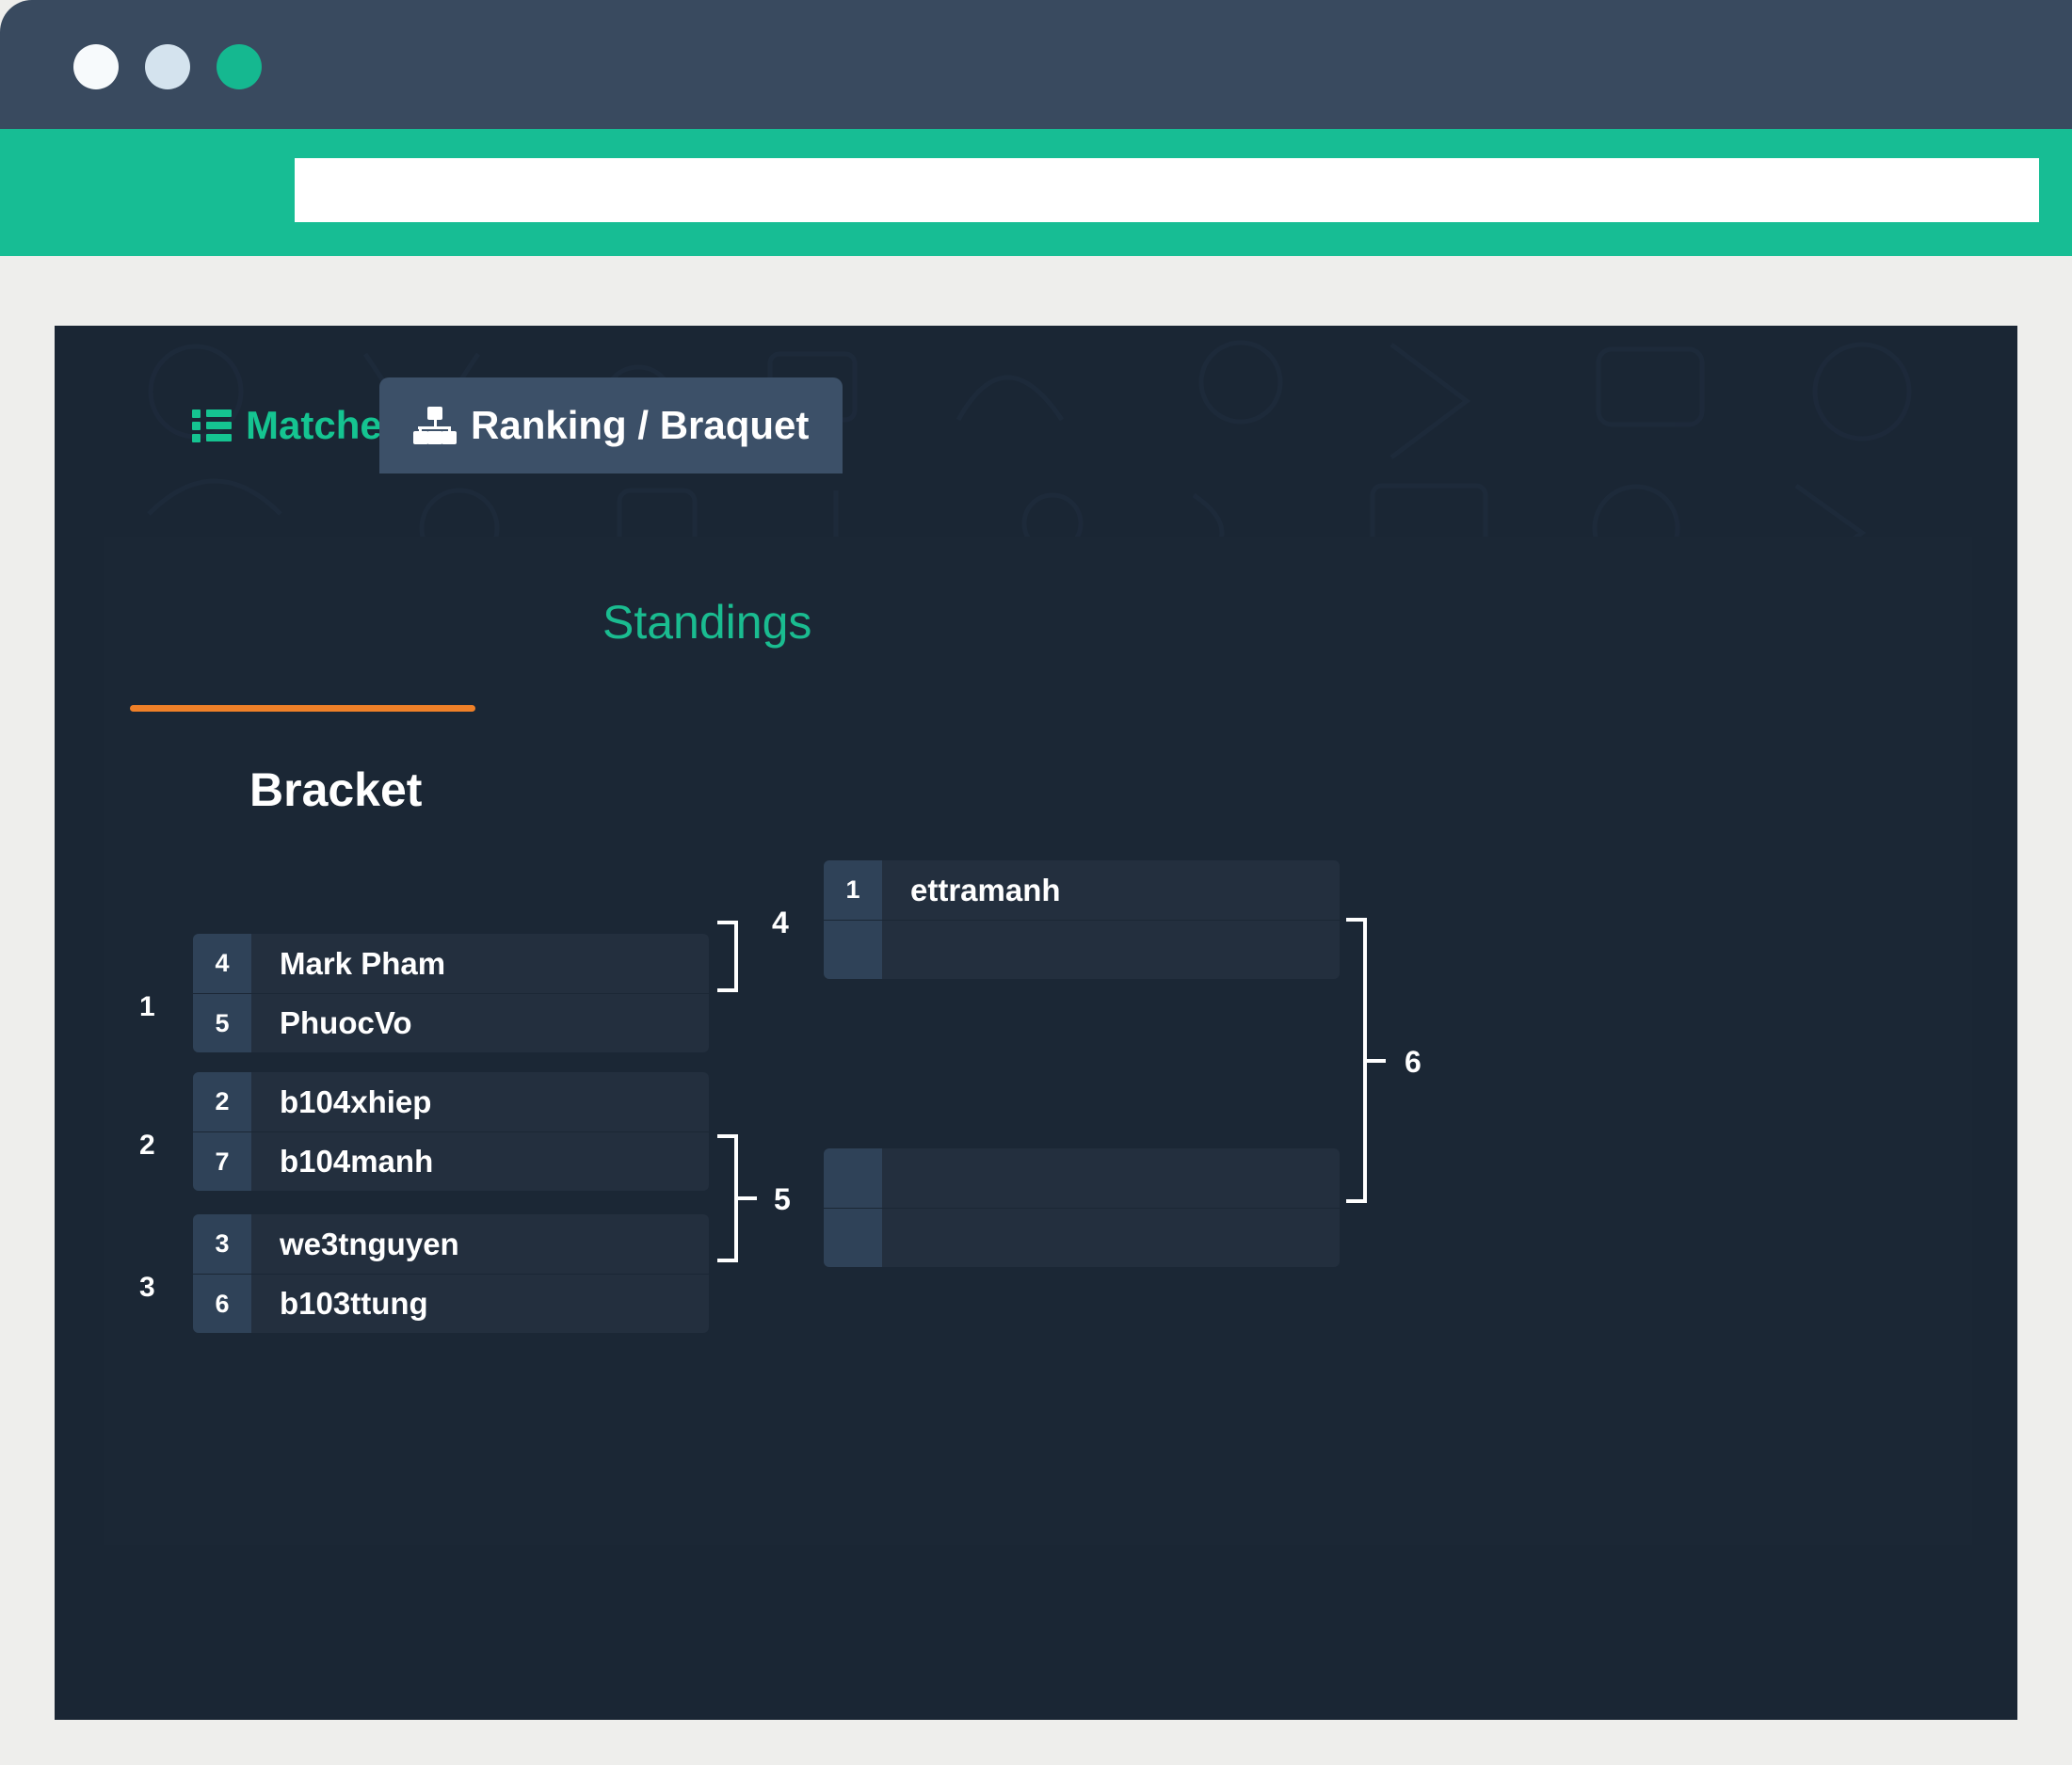  Describe the element at coordinates (1038, 695) in the screenshot. I see `bracket-subtabs: Bracket Standings` at that location.